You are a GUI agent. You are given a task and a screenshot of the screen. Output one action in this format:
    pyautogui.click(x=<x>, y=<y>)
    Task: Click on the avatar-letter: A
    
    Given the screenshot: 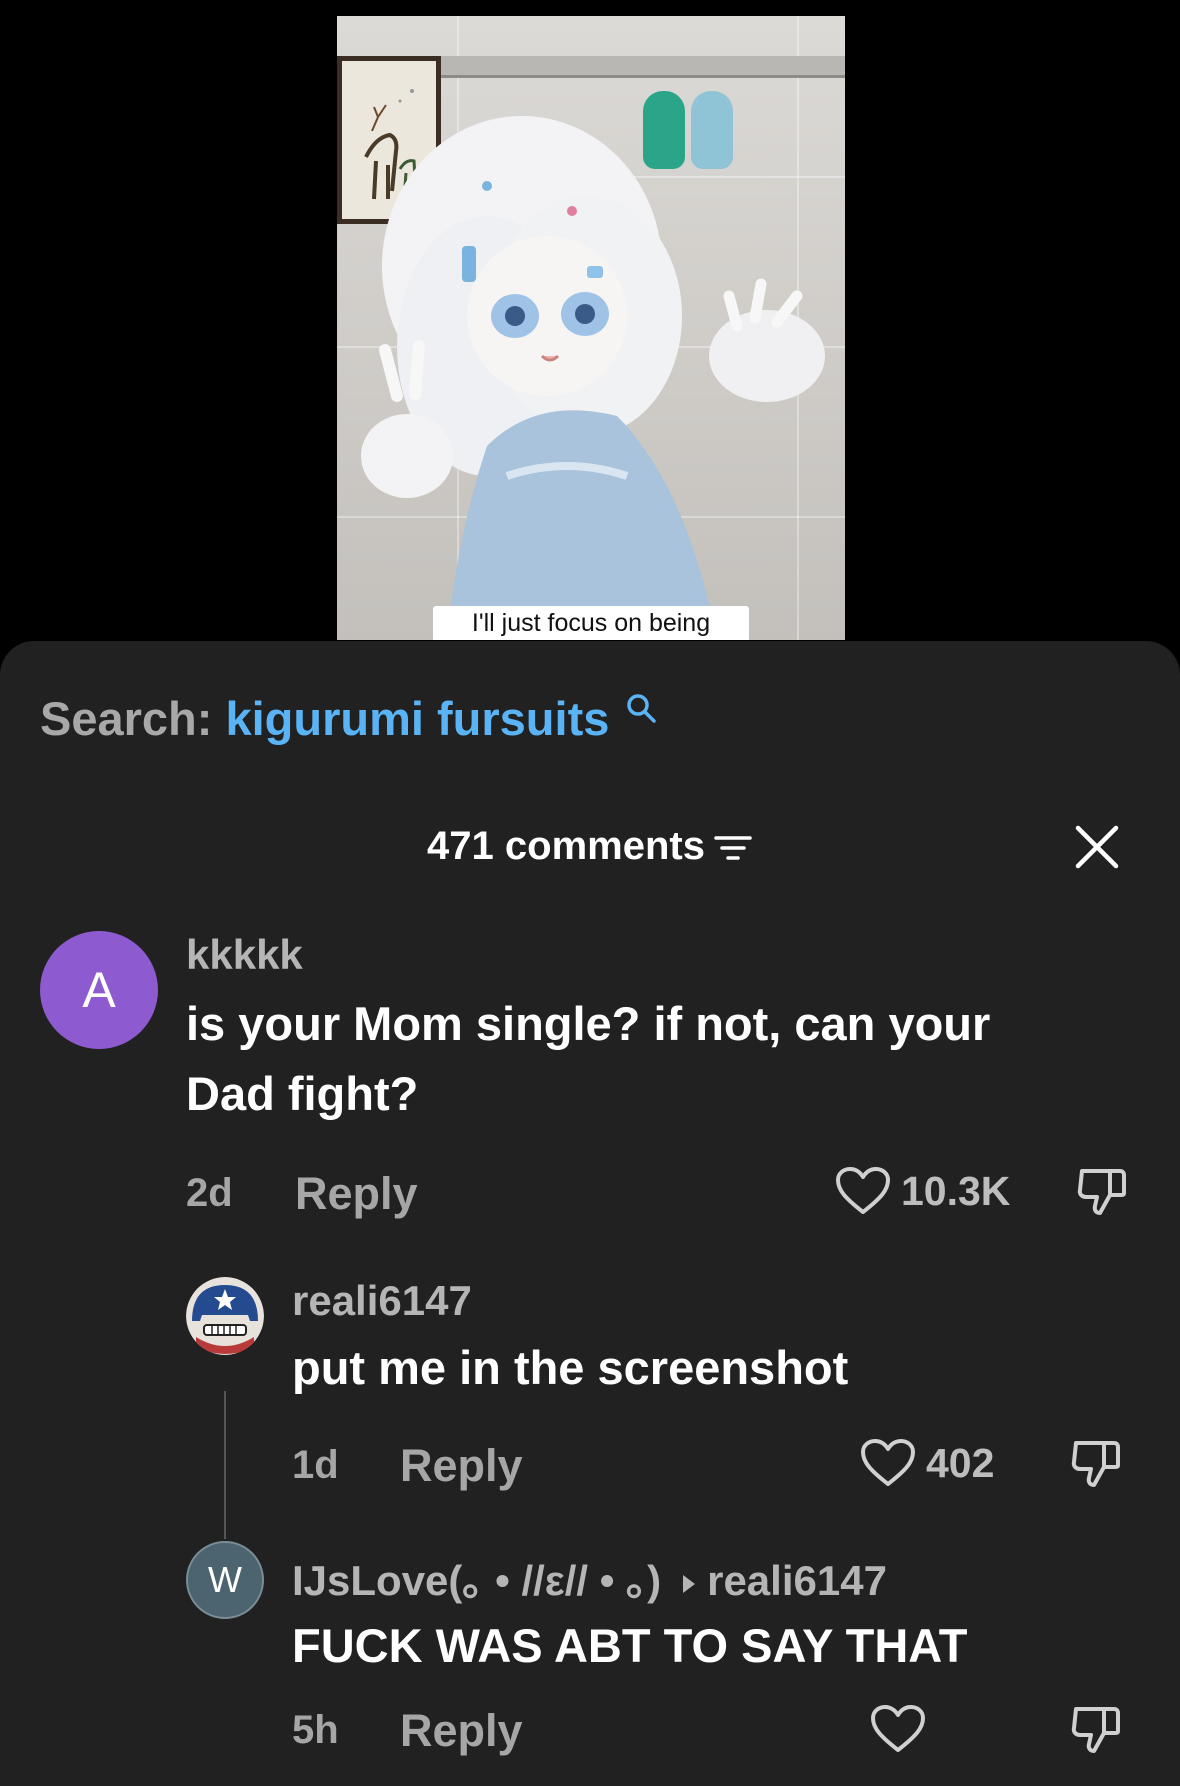 What is the action you would take?
    pyautogui.click(x=99, y=990)
    